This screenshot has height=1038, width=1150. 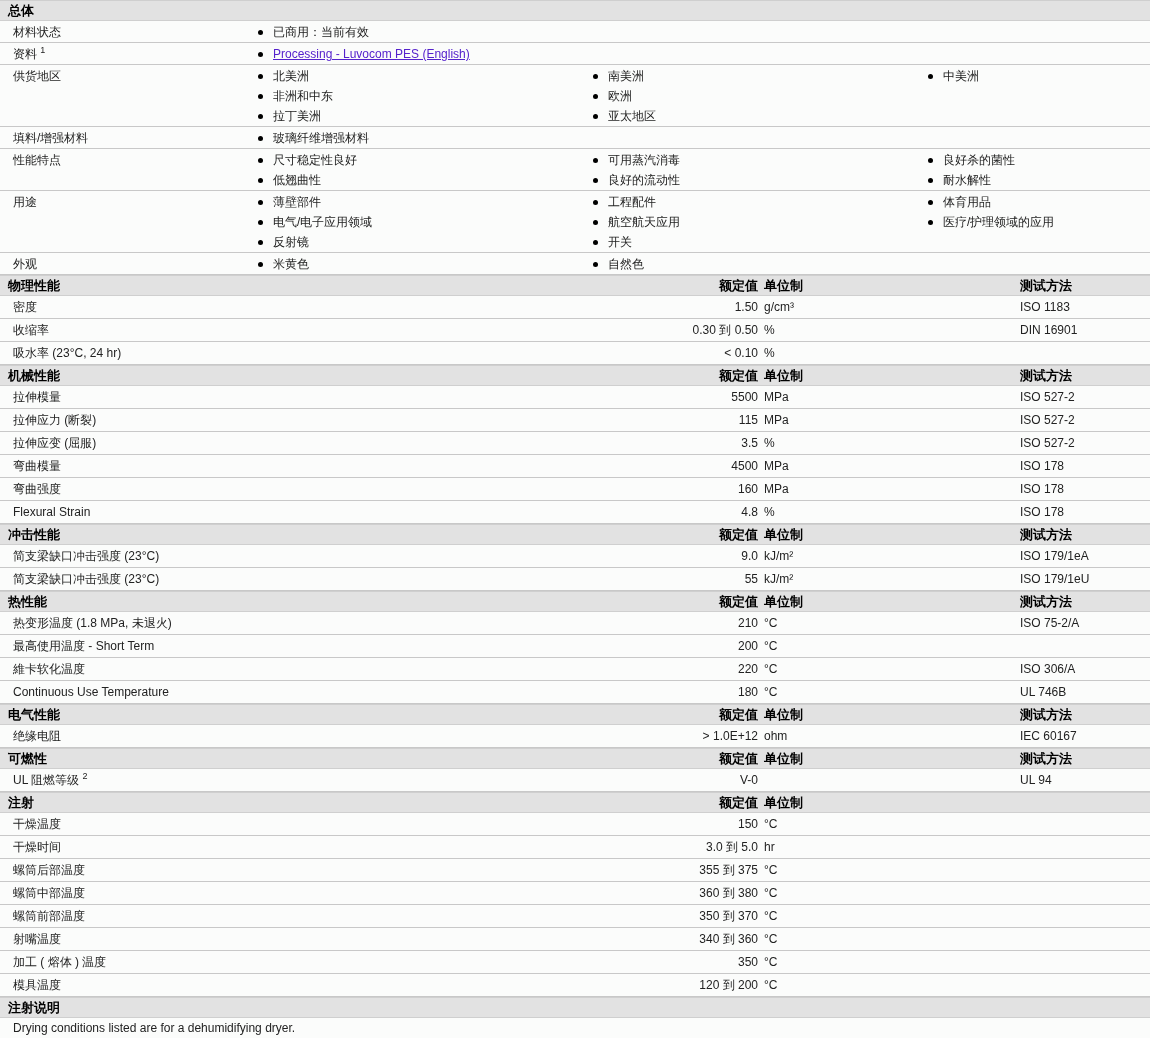 What do you see at coordinates (291, 76) in the screenshot?
I see `property-value: 北美洲` at bounding box center [291, 76].